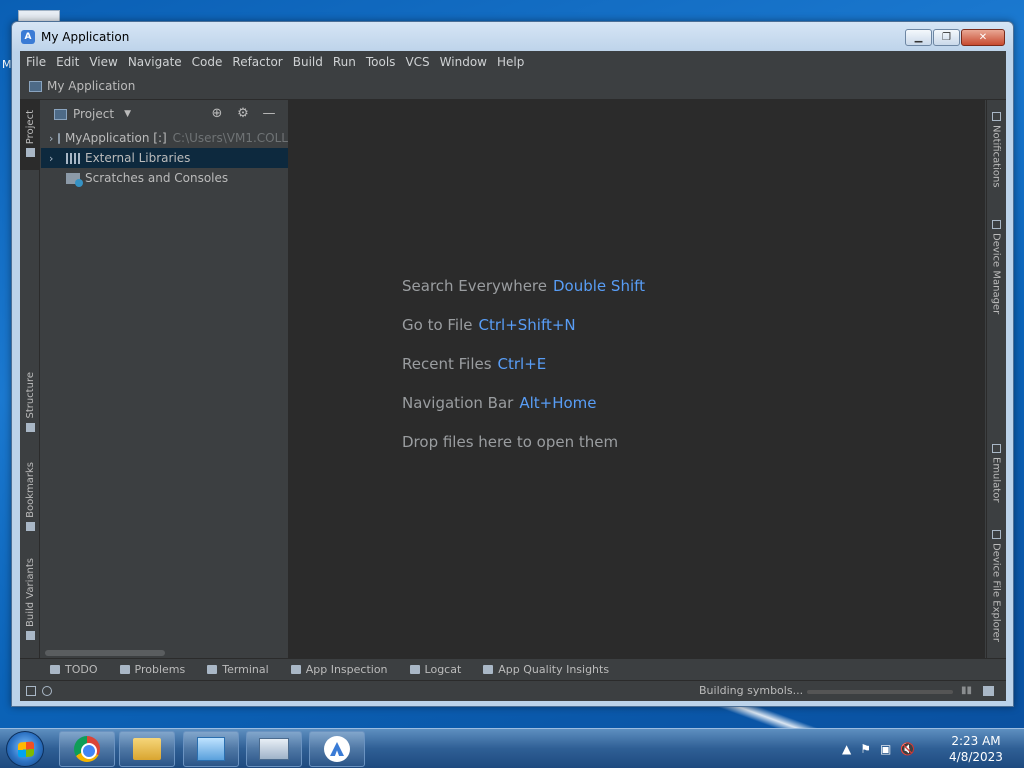  I want to click on tab-app-inspection: App Inspection, so click(339, 669).